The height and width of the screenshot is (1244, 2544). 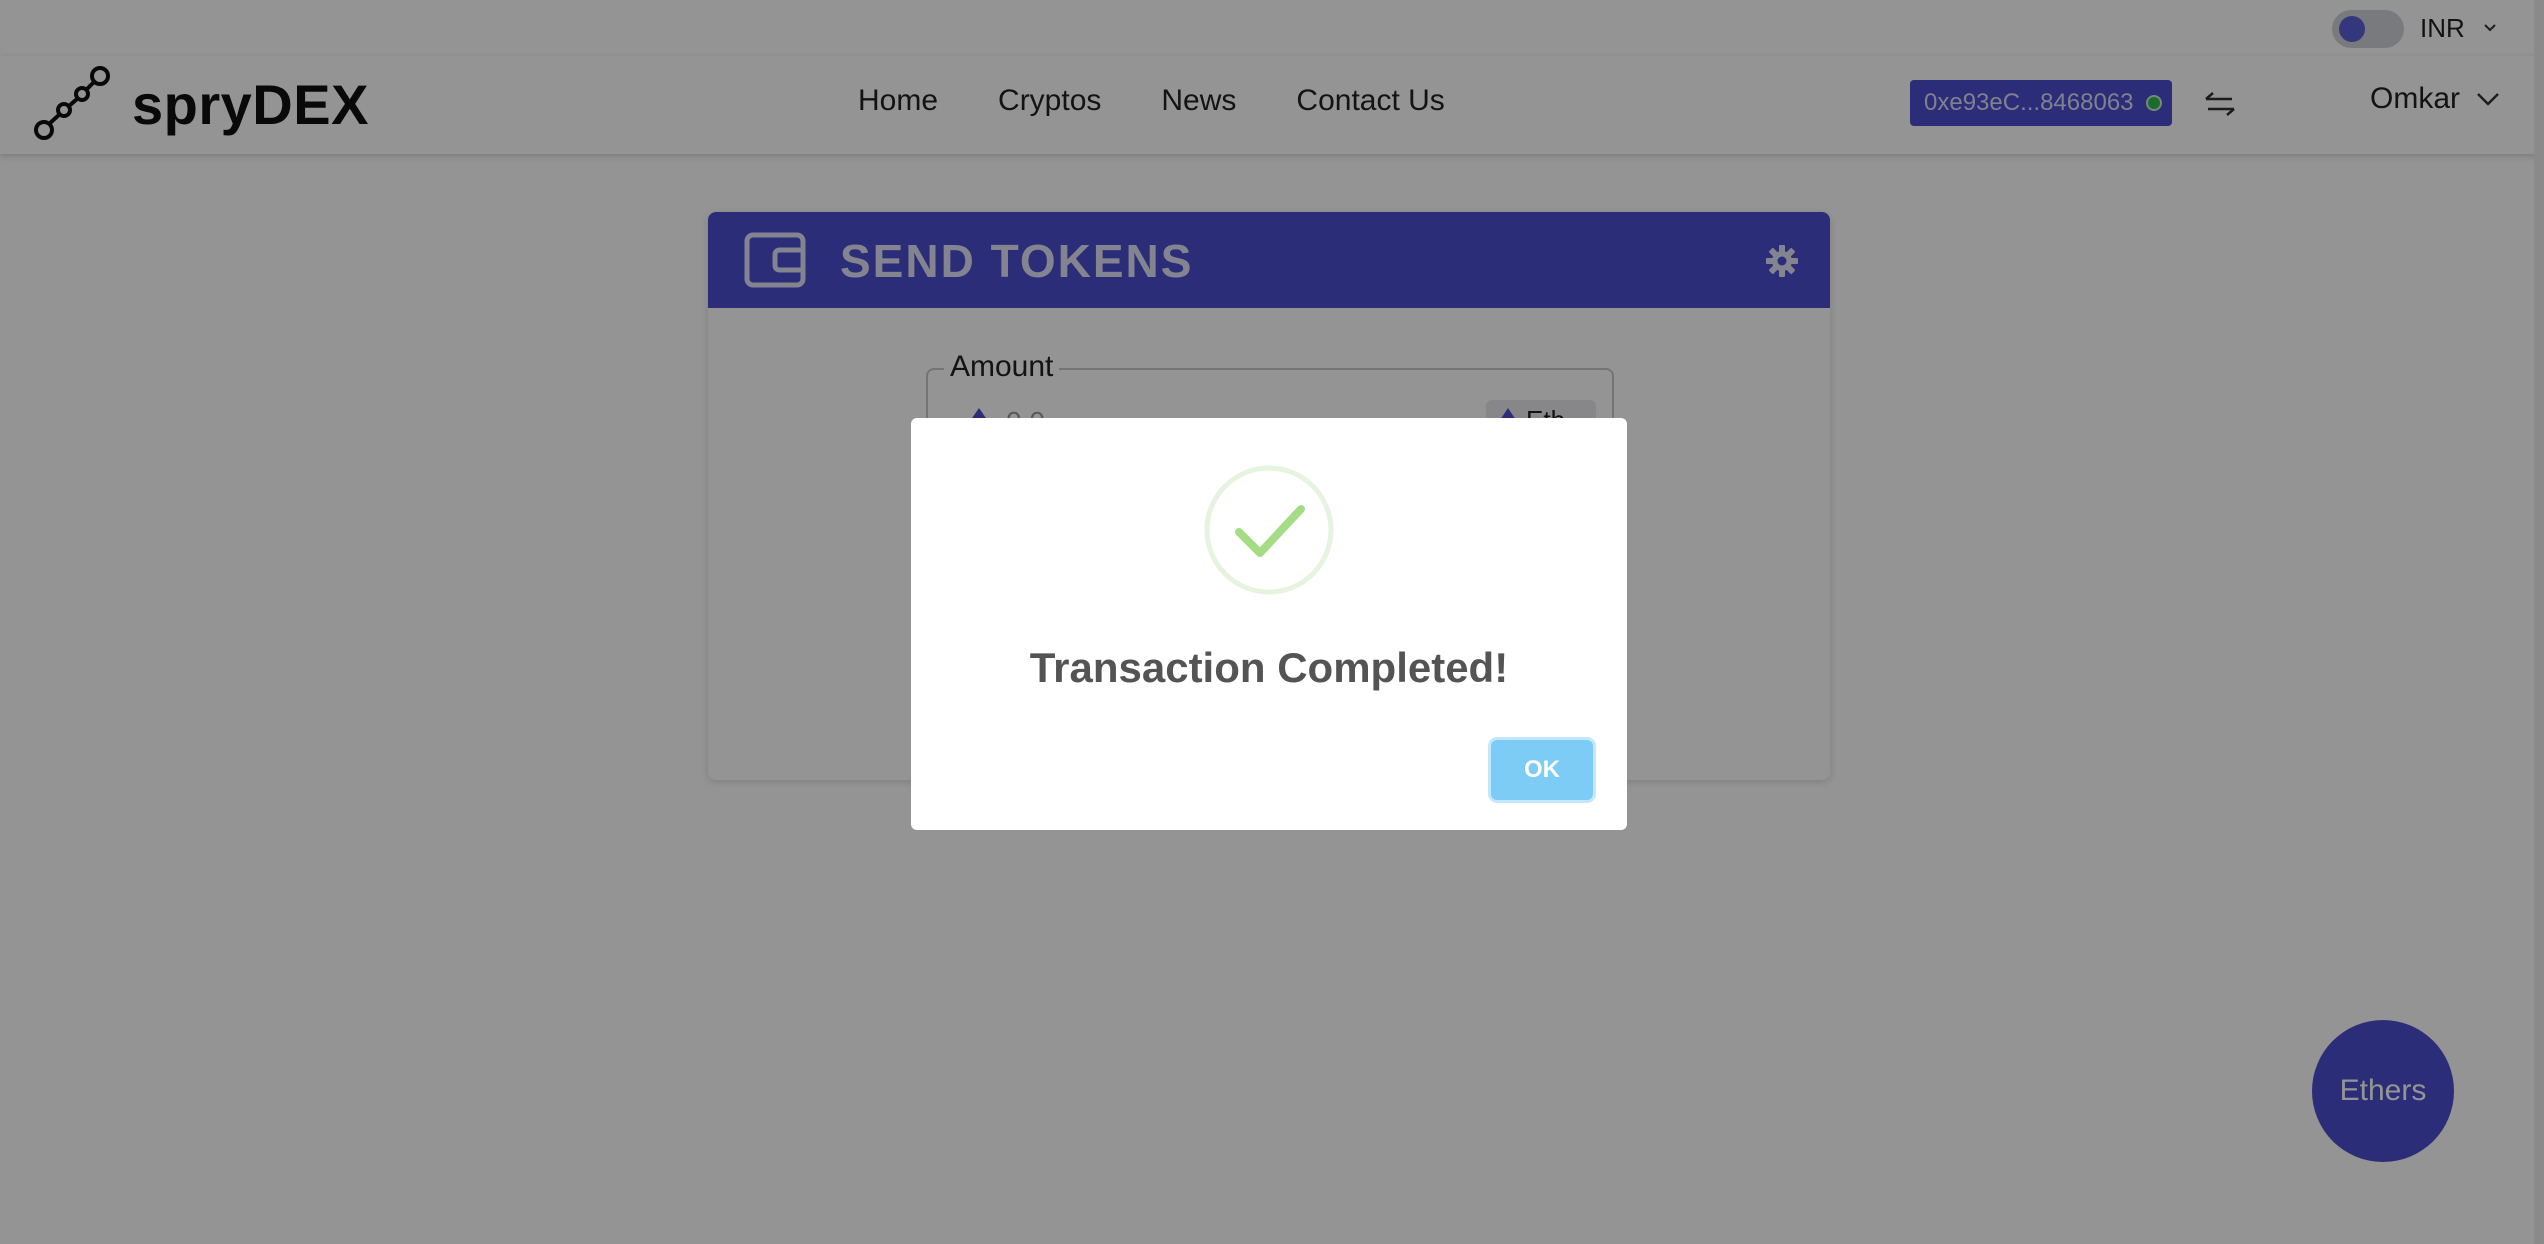 What do you see at coordinates (1269, 667) in the screenshot?
I see `dialog-title: Transaction Completed!` at bounding box center [1269, 667].